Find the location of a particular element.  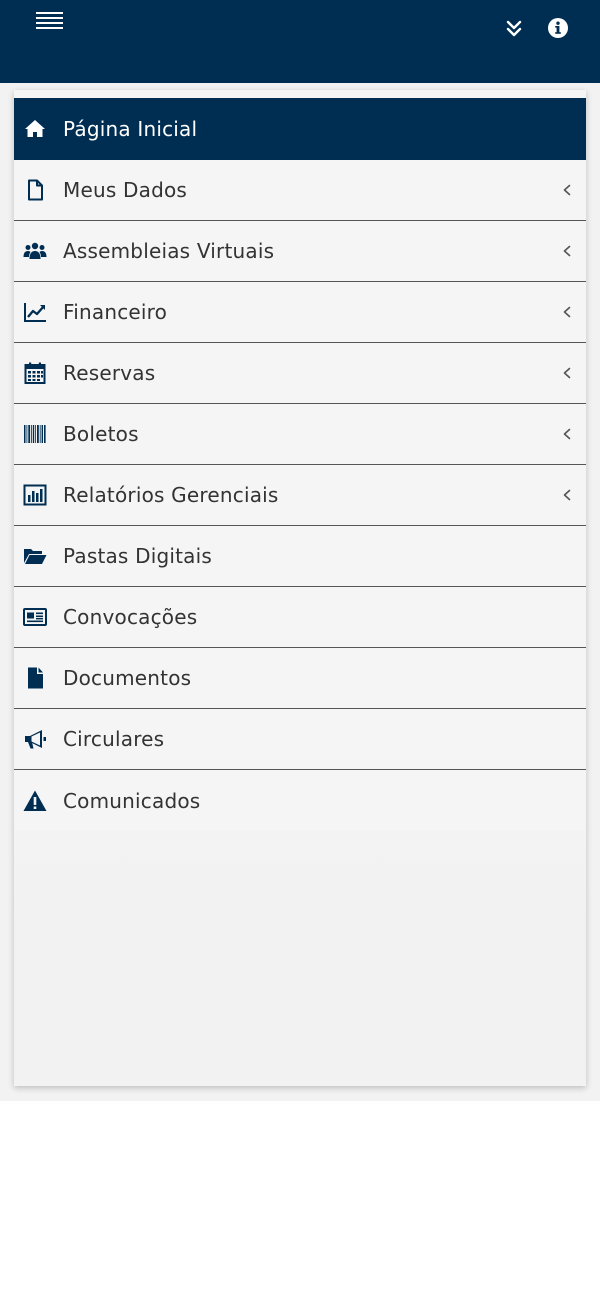

menu-item-boletos: Boletos is located at coordinates (300, 434).